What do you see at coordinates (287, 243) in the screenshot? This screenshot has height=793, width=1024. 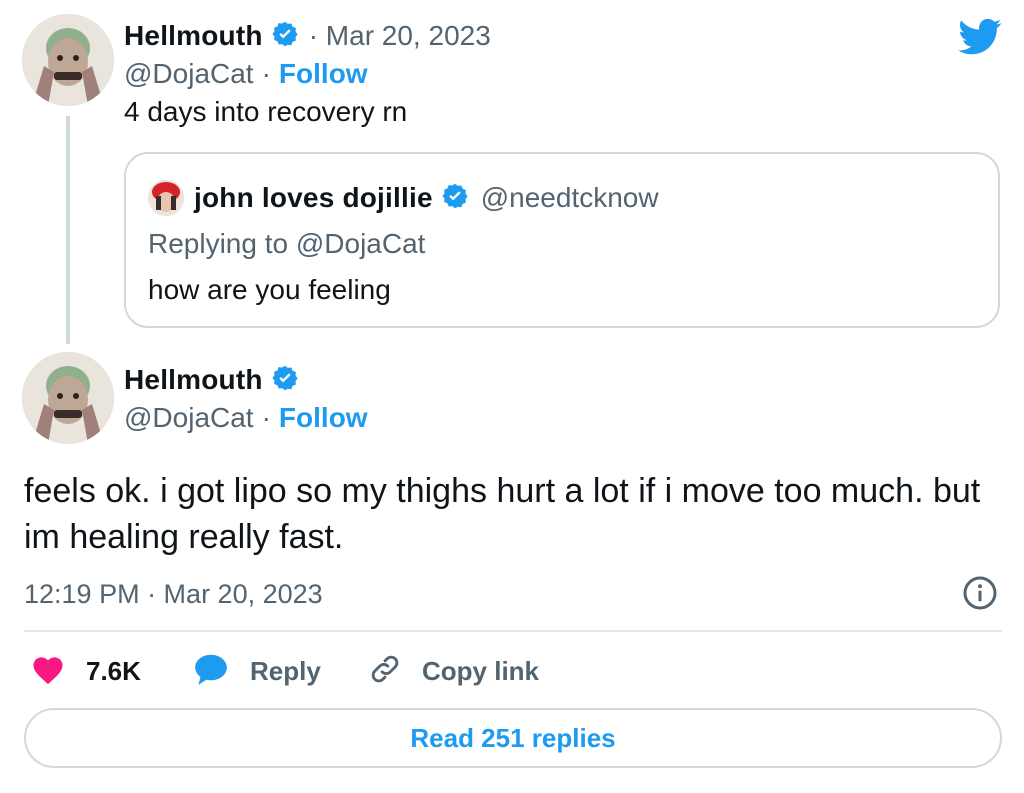 I see `replying-to: Replying to @DojaCat` at bounding box center [287, 243].